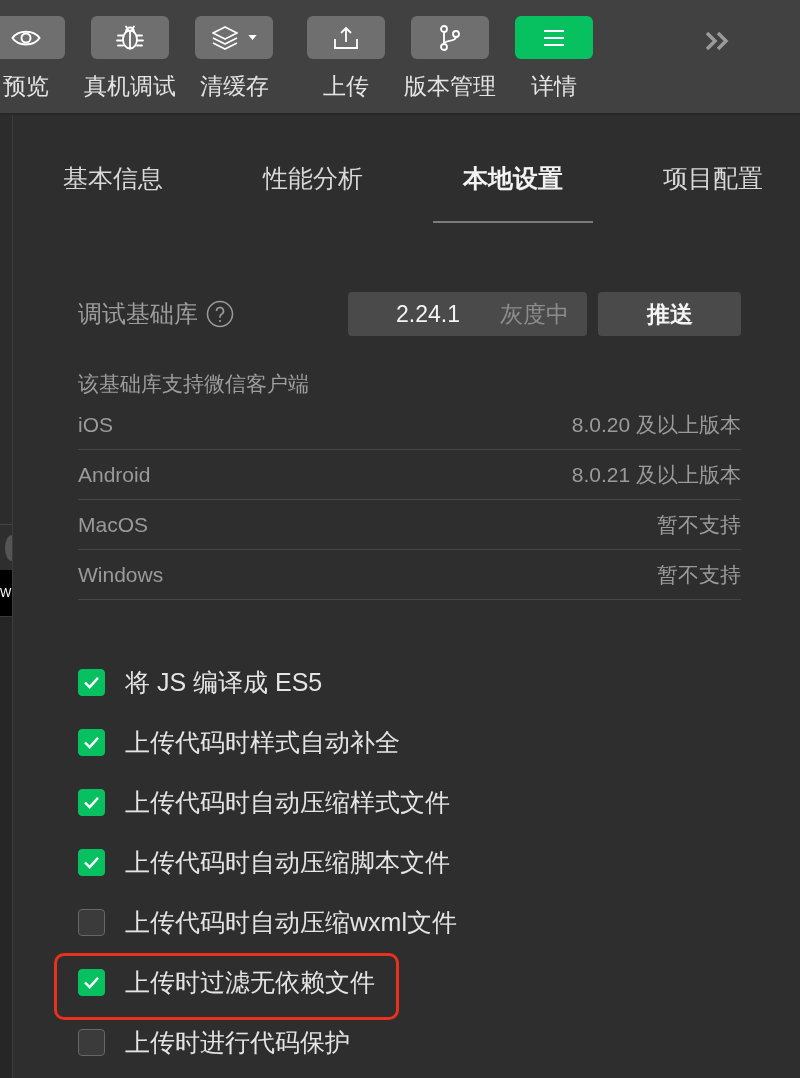  What do you see at coordinates (713, 193) in the screenshot?
I see `tab: 项目配置` at bounding box center [713, 193].